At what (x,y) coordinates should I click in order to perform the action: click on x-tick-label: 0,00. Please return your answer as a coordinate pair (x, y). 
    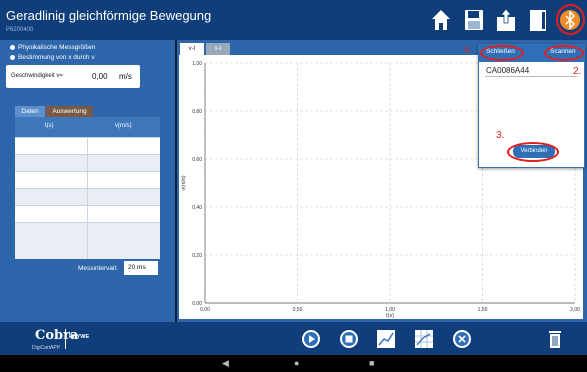
    Looking at the image, I should click on (205, 310).